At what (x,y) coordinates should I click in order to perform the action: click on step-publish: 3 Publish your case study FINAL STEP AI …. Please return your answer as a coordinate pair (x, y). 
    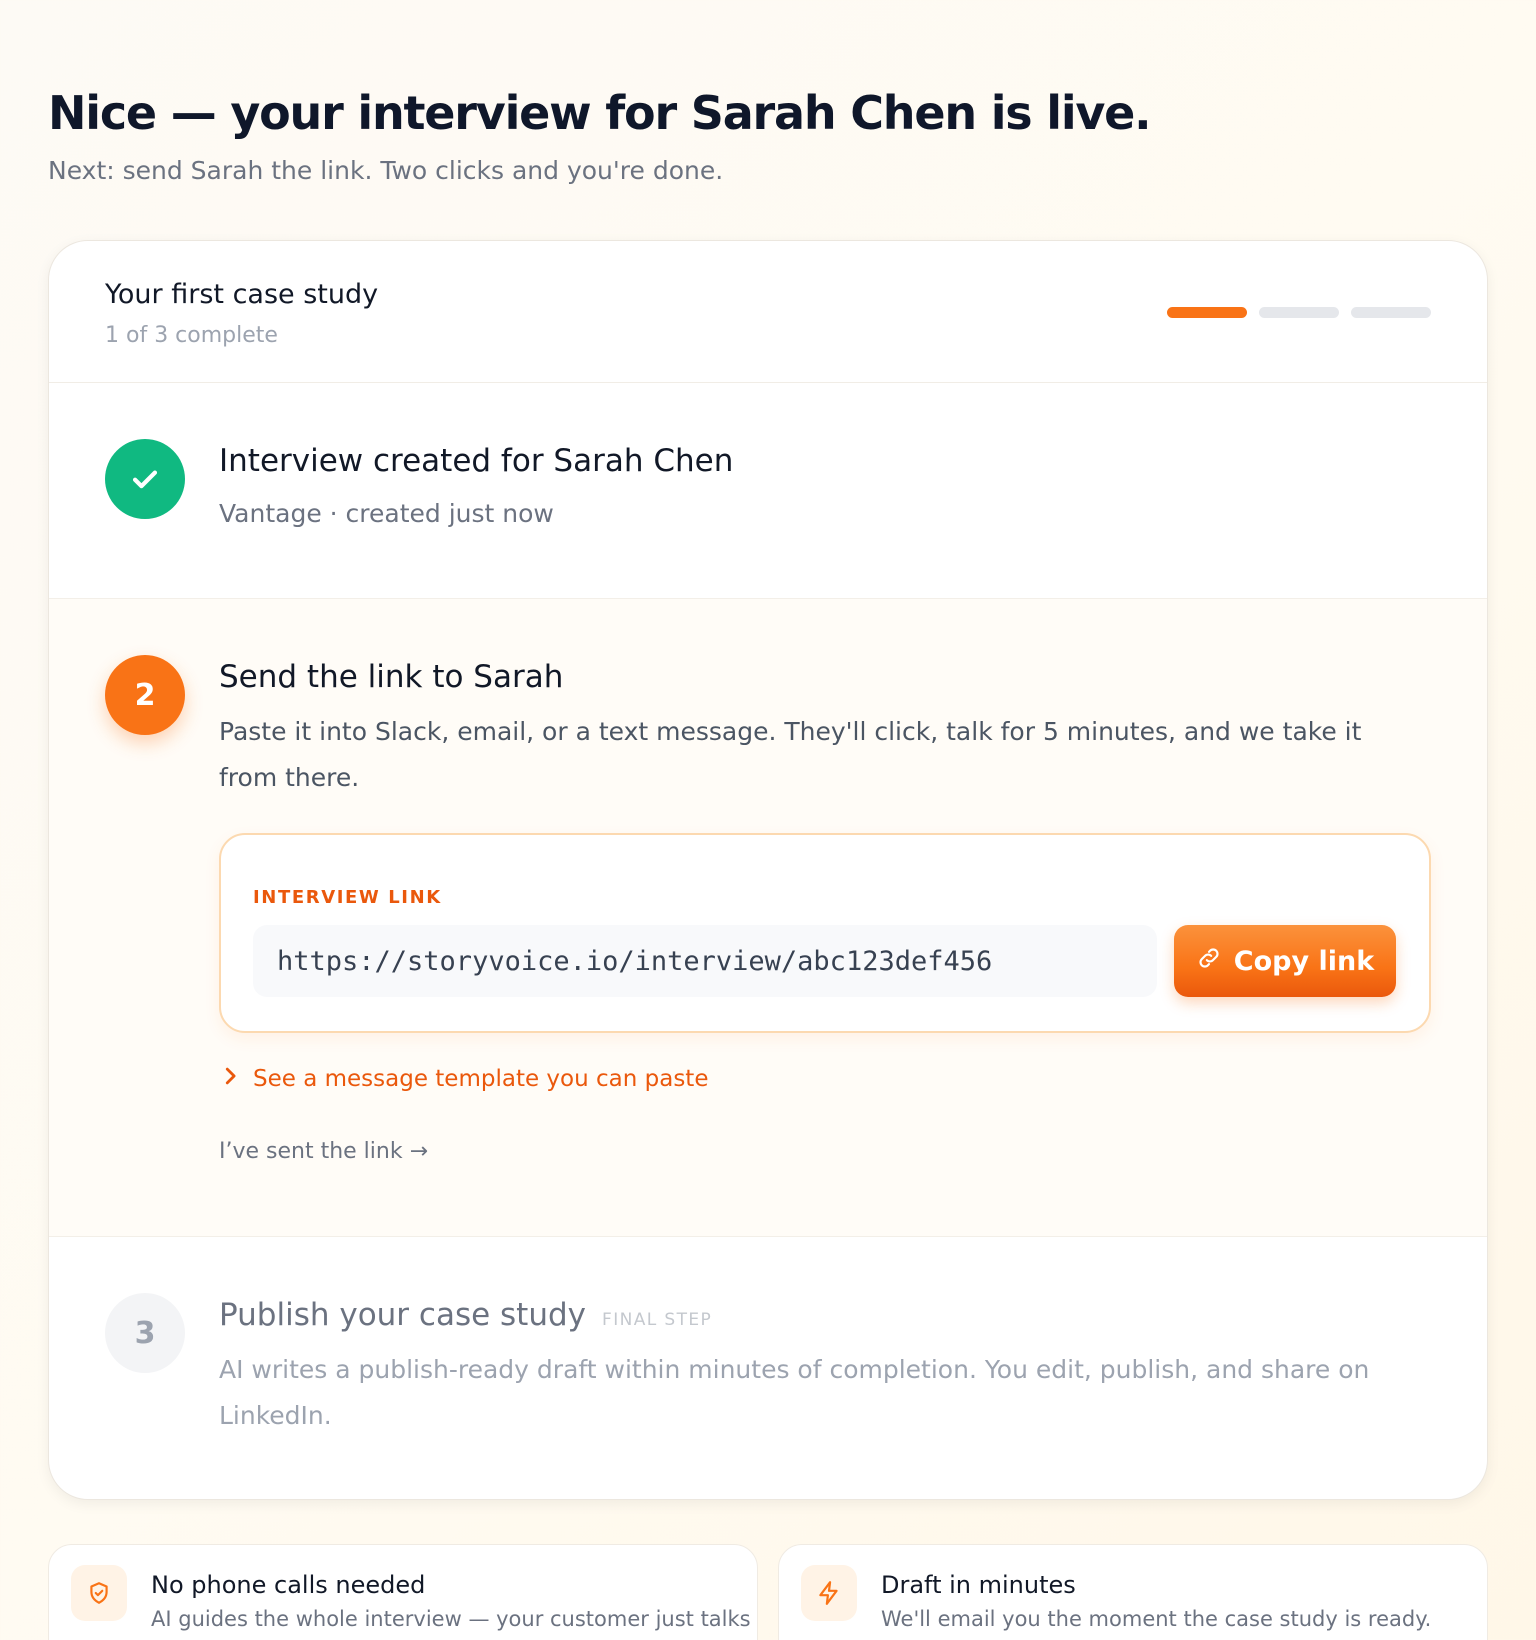
    Looking at the image, I should click on (768, 1368).